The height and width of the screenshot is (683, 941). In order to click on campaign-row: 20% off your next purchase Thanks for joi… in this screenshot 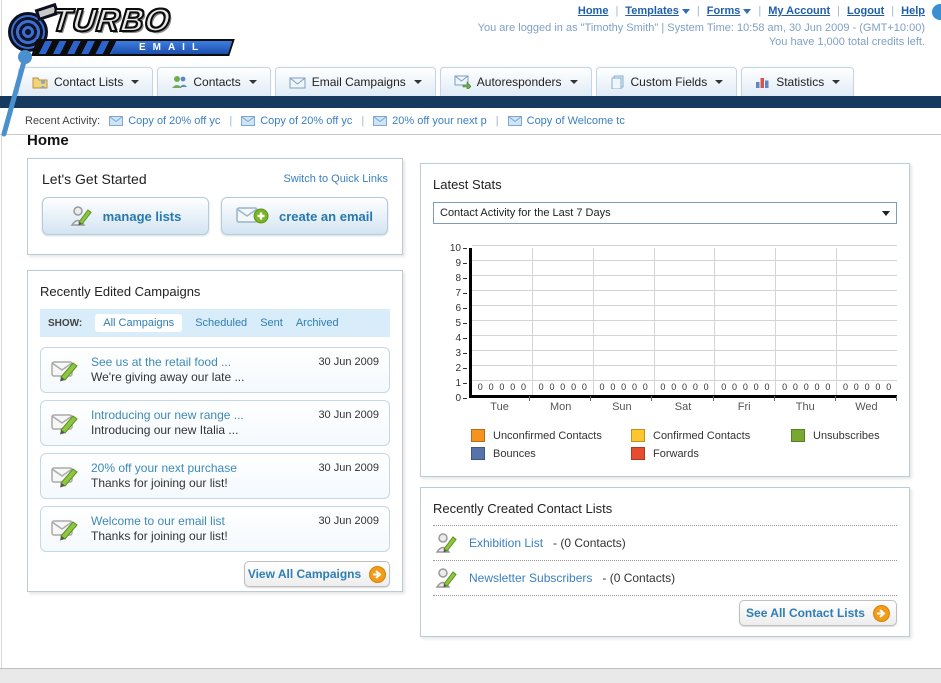, I will do `click(215, 476)`.